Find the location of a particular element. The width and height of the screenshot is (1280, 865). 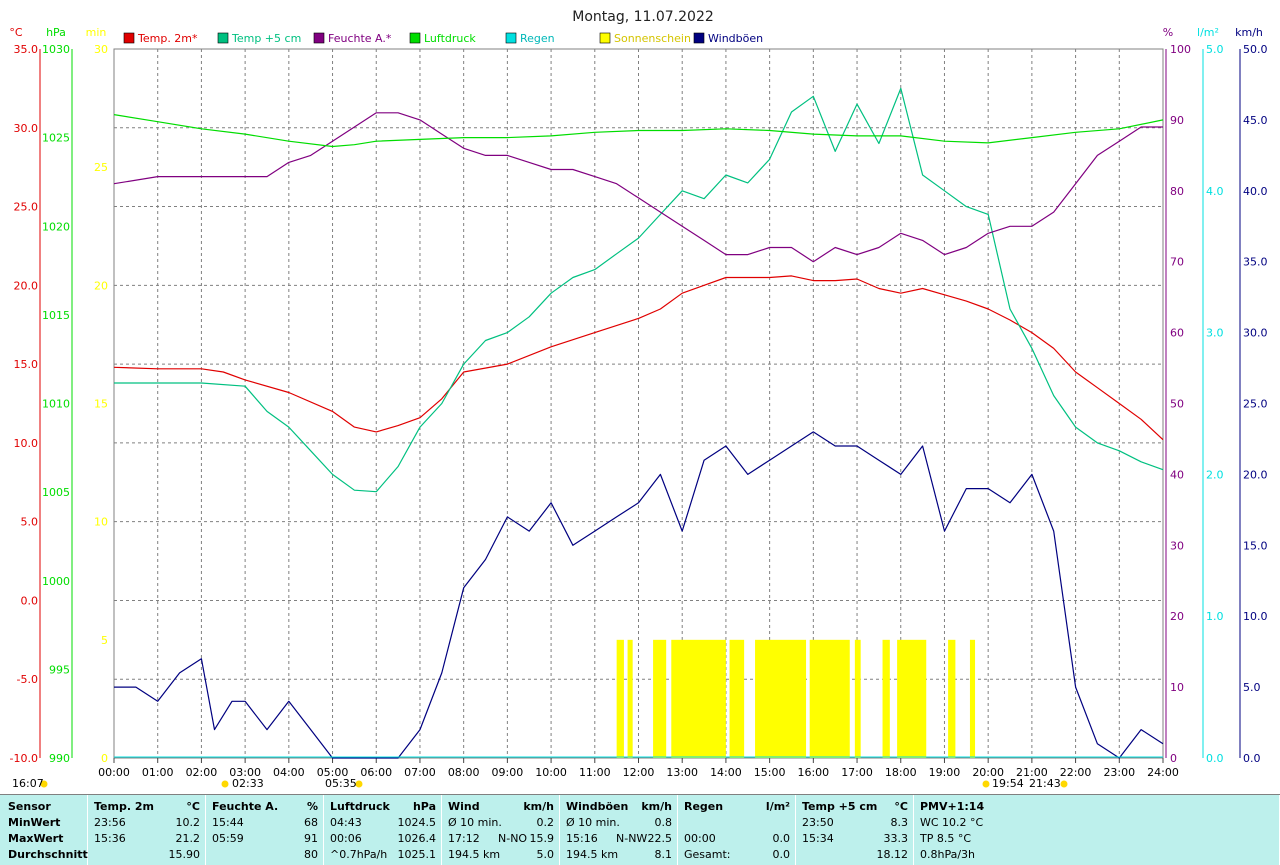

cell-value: 18.12 is located at coordinates (892, 854).